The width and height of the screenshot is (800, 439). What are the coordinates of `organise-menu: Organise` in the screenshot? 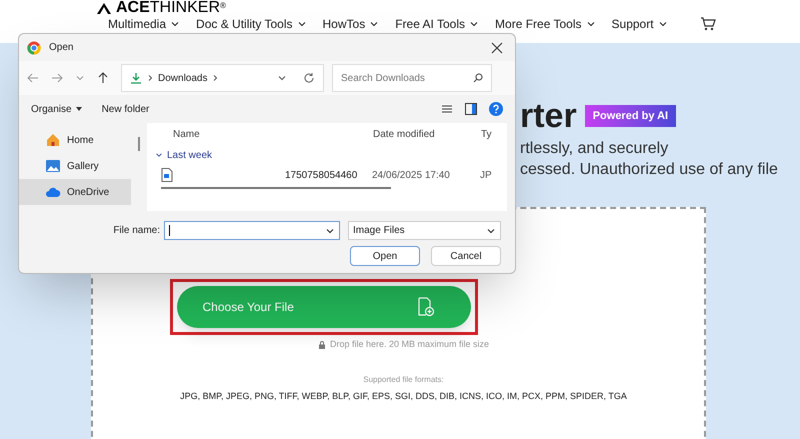 It's located at (56, 109).